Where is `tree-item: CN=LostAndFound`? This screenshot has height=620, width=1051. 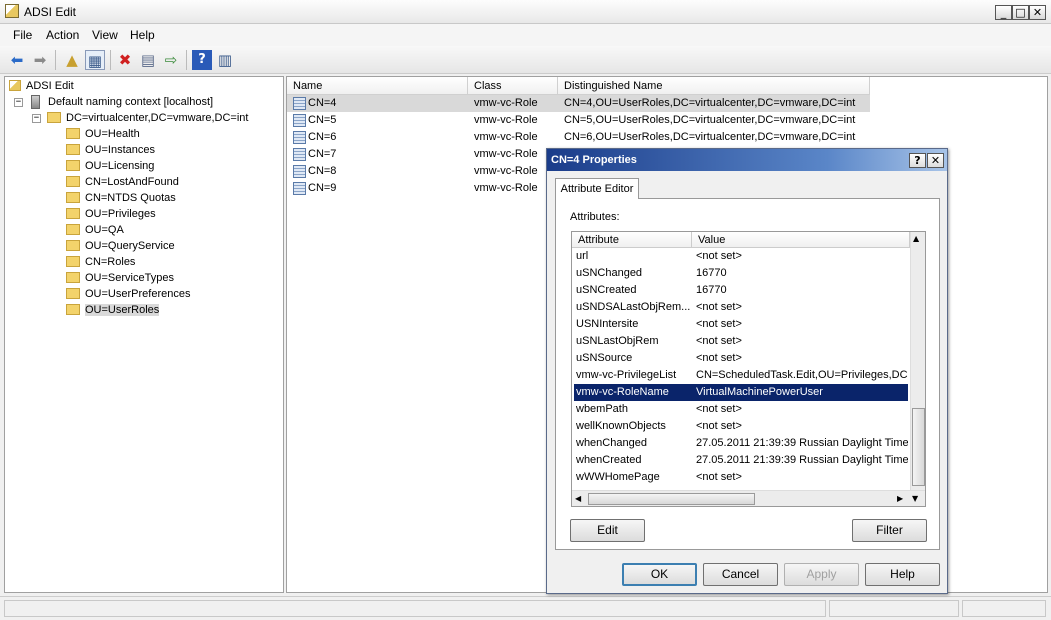 tree-item: CN=LostAndFound is located at coordinates (122, 182).